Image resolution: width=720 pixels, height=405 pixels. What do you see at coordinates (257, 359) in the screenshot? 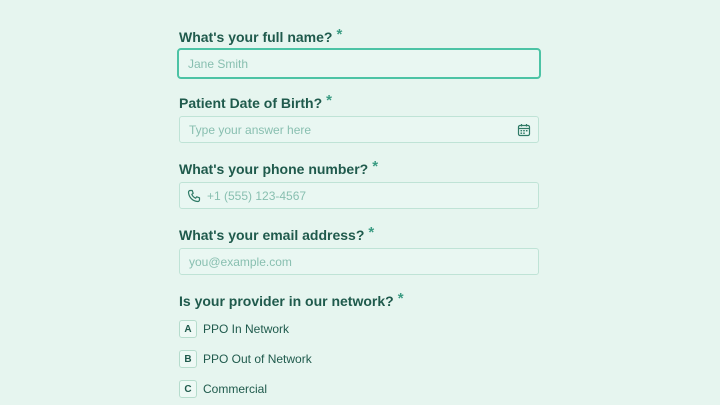
I see `option-label: PPO Out of Network` at bounding box center [257, 359].